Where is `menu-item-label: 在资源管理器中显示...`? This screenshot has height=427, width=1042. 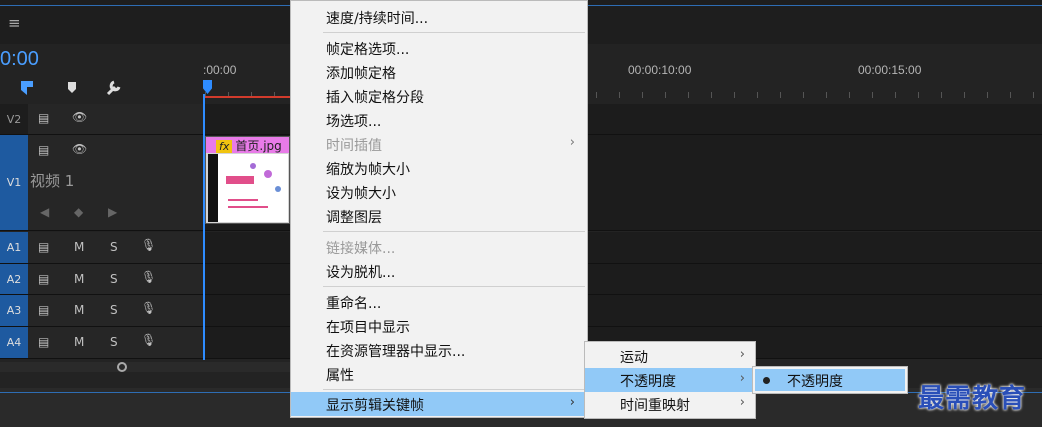 menu-item-label: 在资源管理器中显示... is located at coordinates (396, 352).